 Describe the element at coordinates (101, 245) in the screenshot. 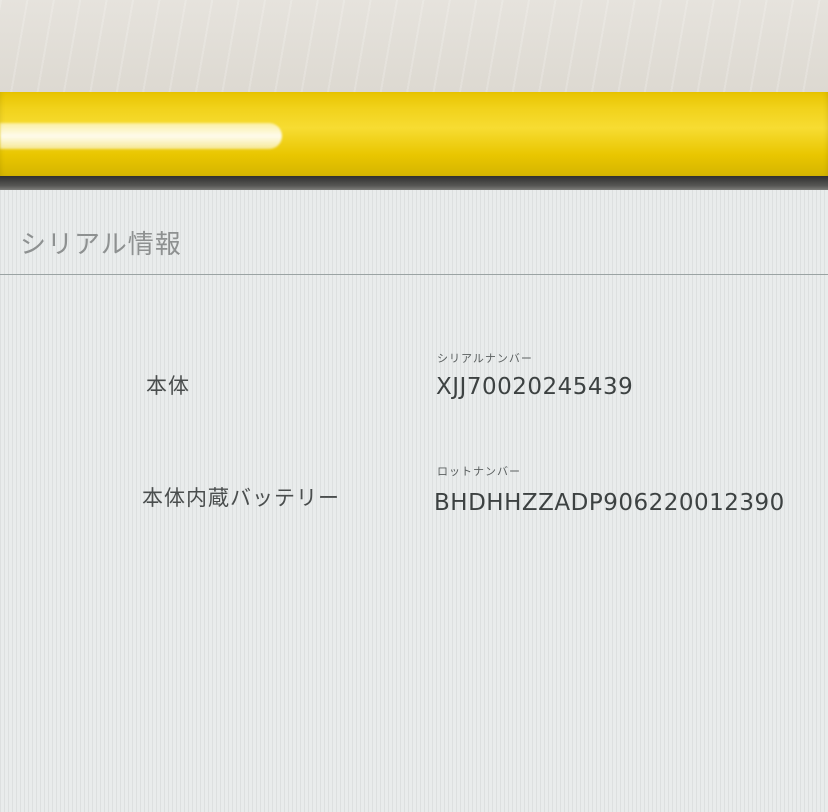

I see `page-title: シリアル情報` at that location.